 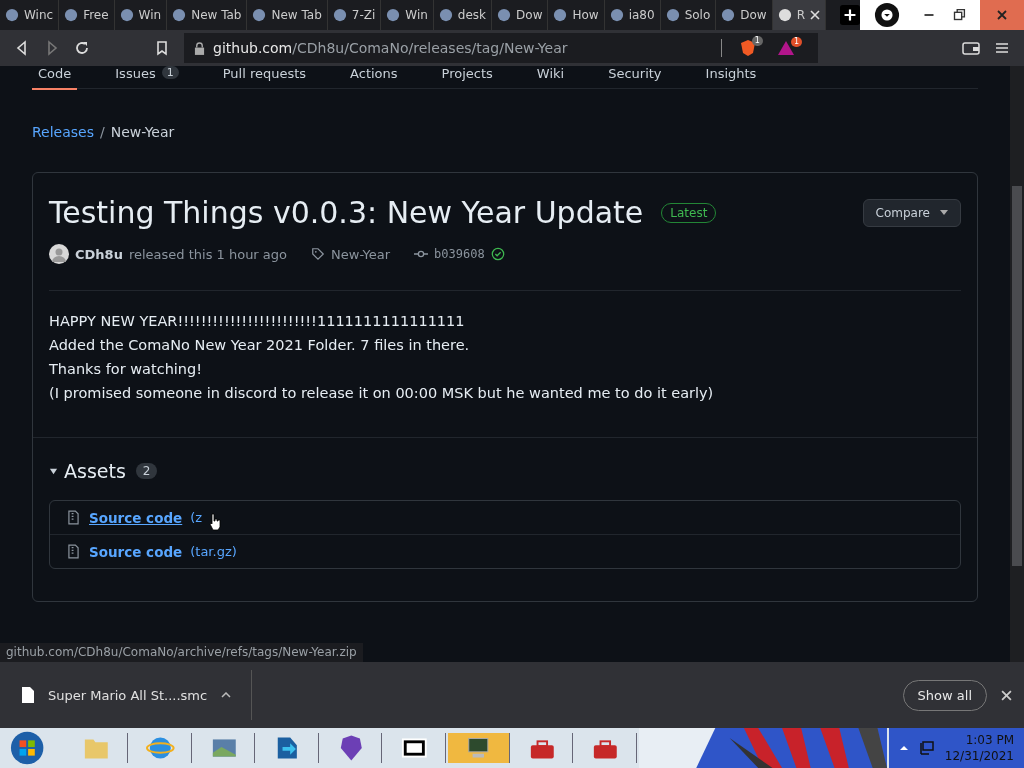 I want to click on commit-link: b039608, so click(x=459, y=254).